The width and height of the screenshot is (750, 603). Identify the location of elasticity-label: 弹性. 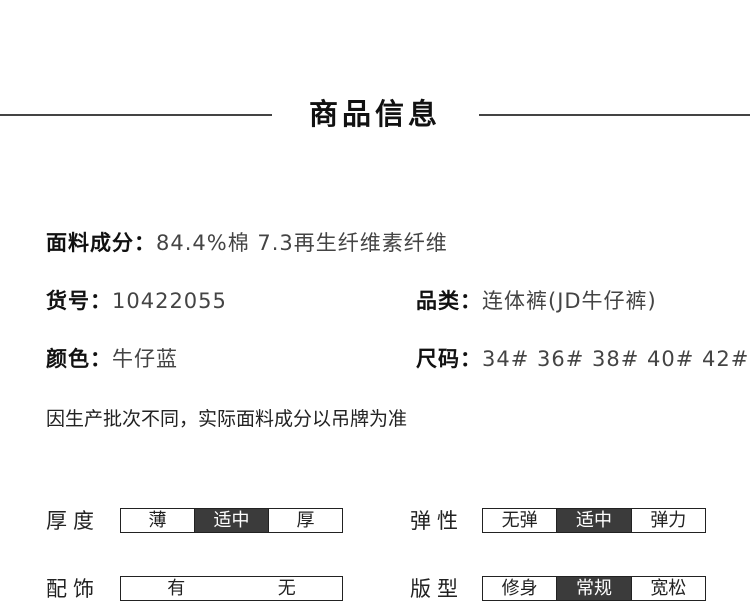
(437, 521).